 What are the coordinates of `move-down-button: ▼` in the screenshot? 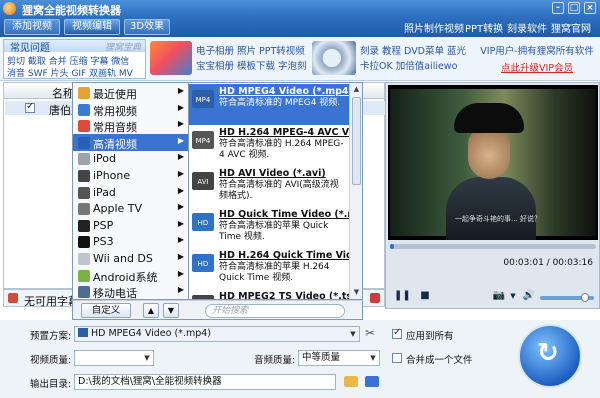 It's located at (171, 310).